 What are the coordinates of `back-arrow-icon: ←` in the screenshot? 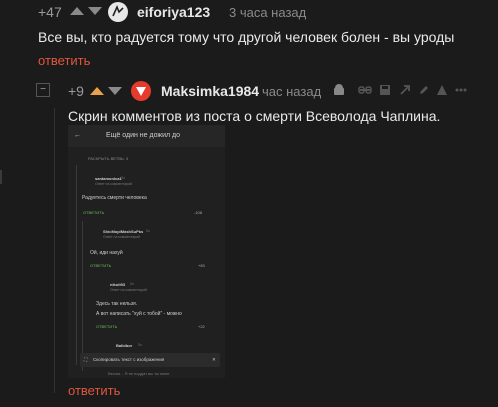 It's located at (77, 135).